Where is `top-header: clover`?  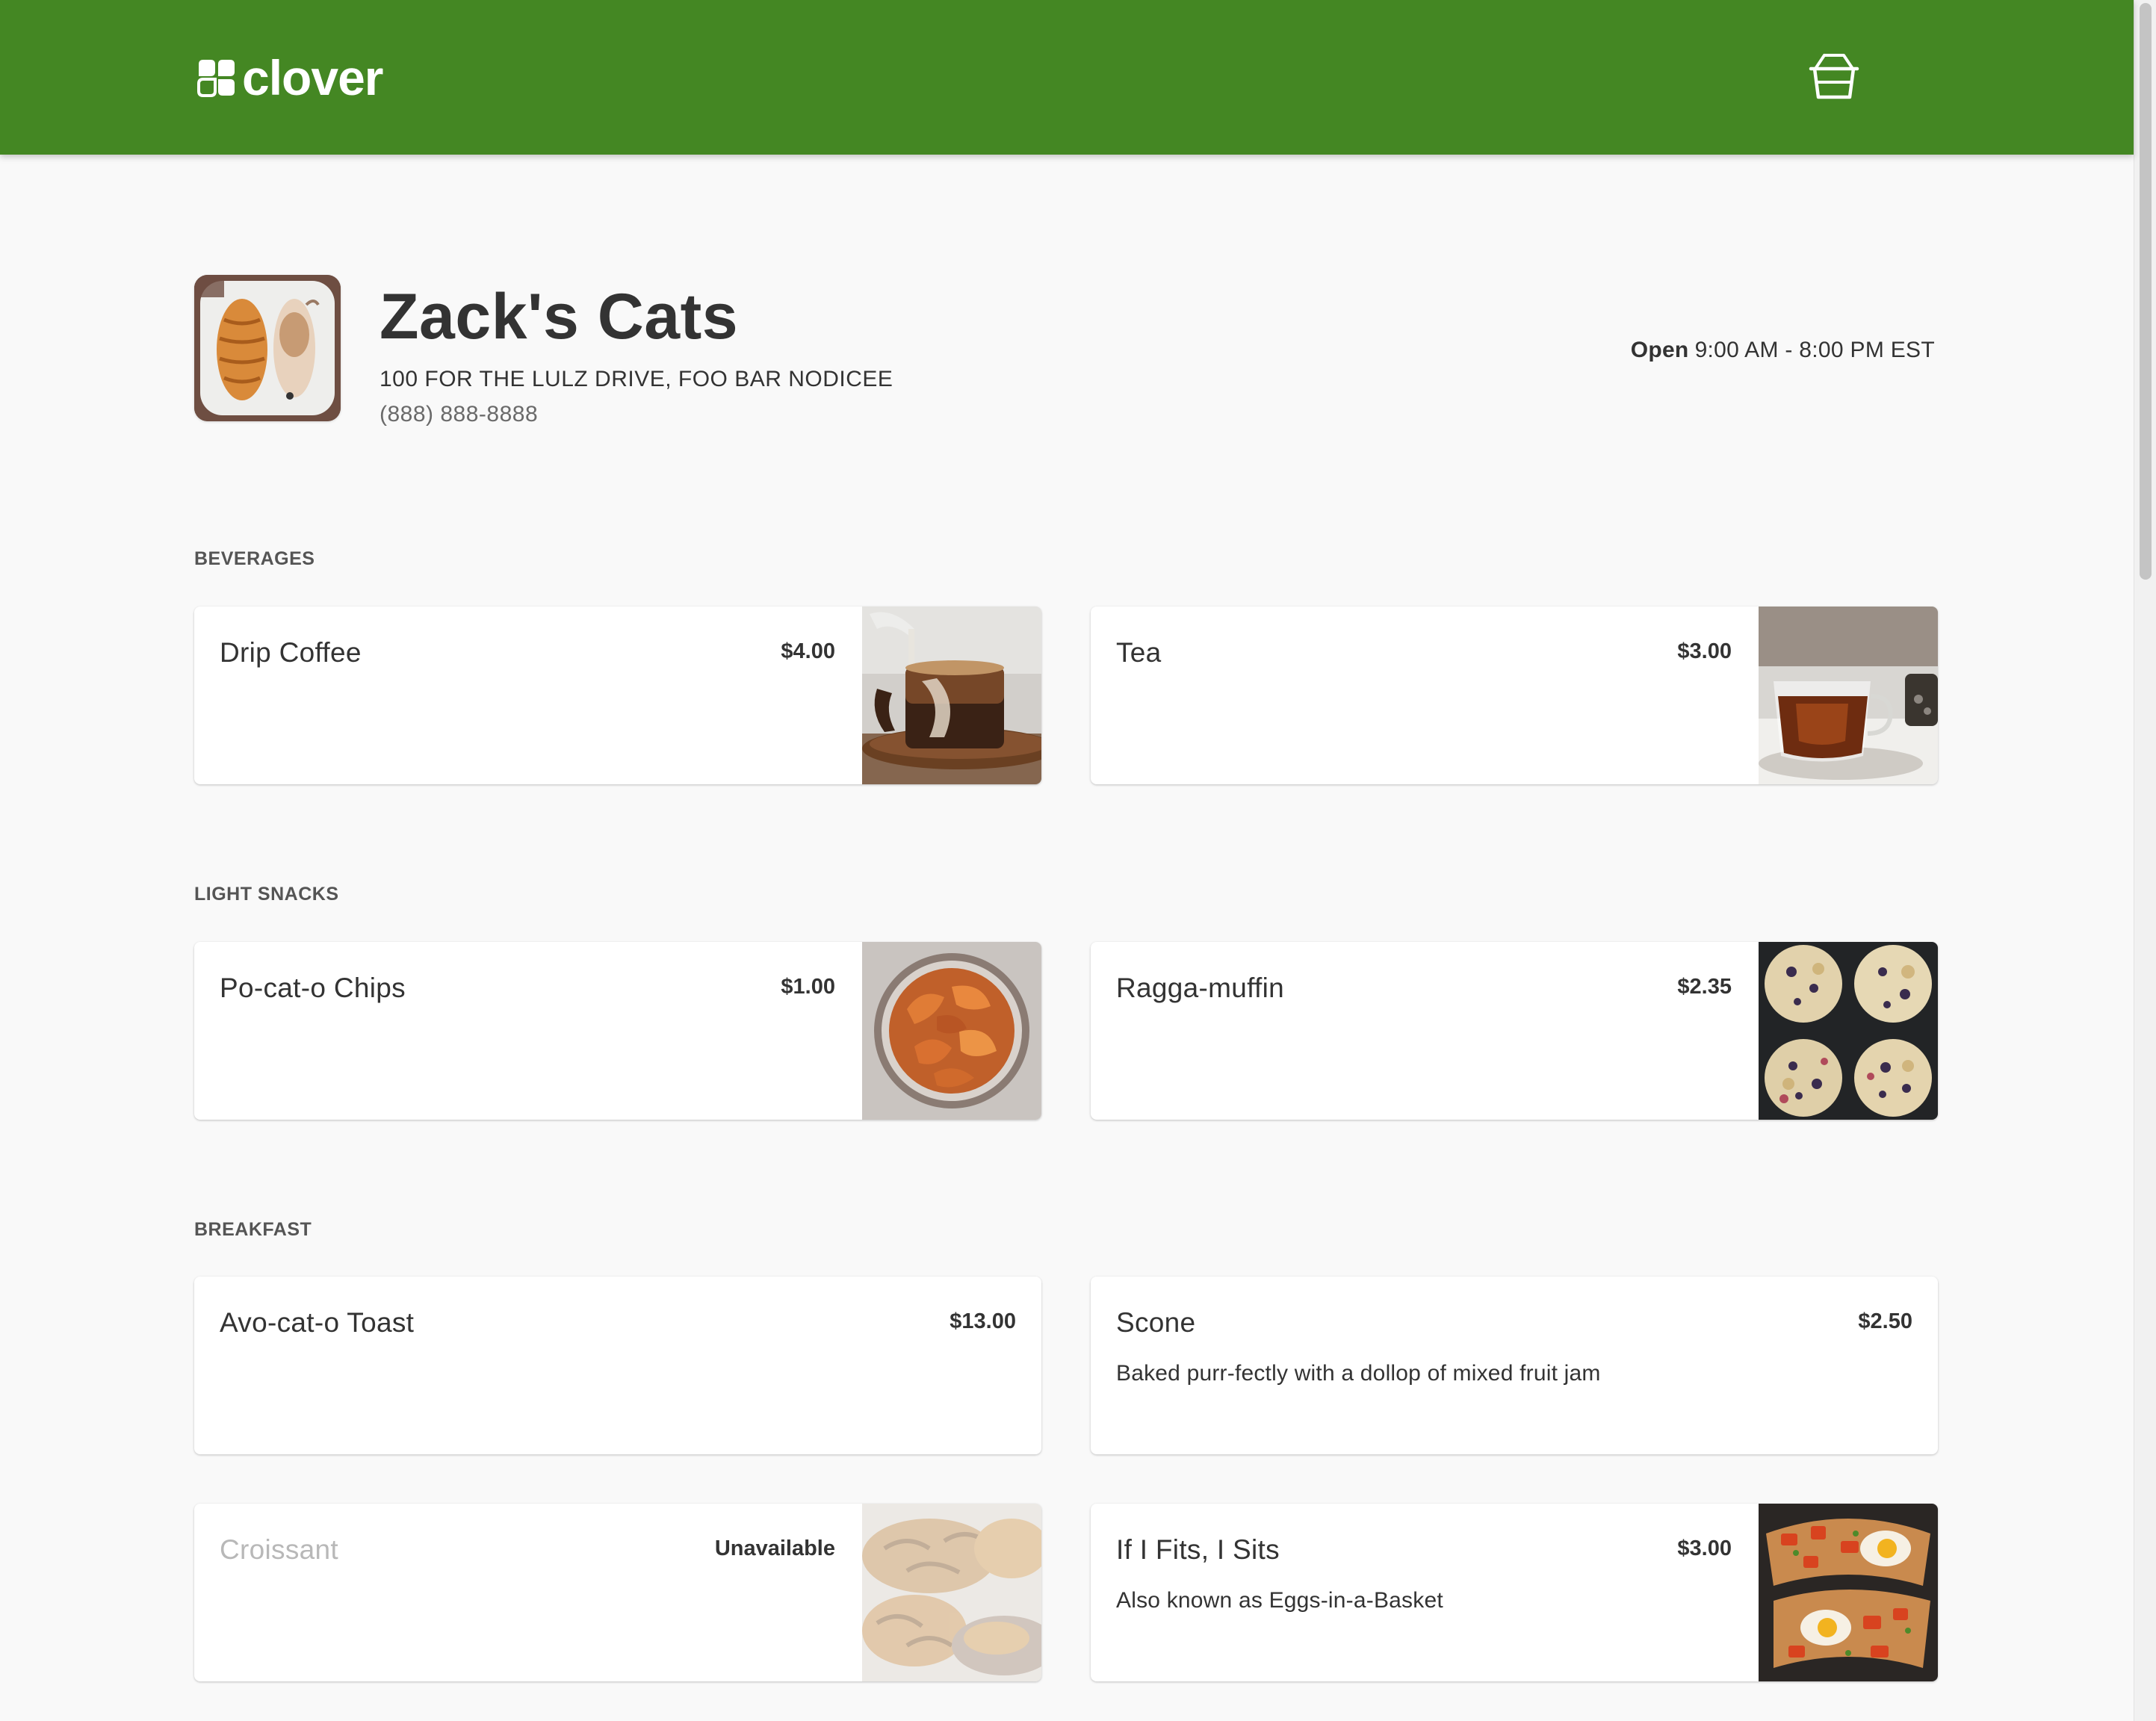
top-header: clover is located at coordinates (1067, 77).